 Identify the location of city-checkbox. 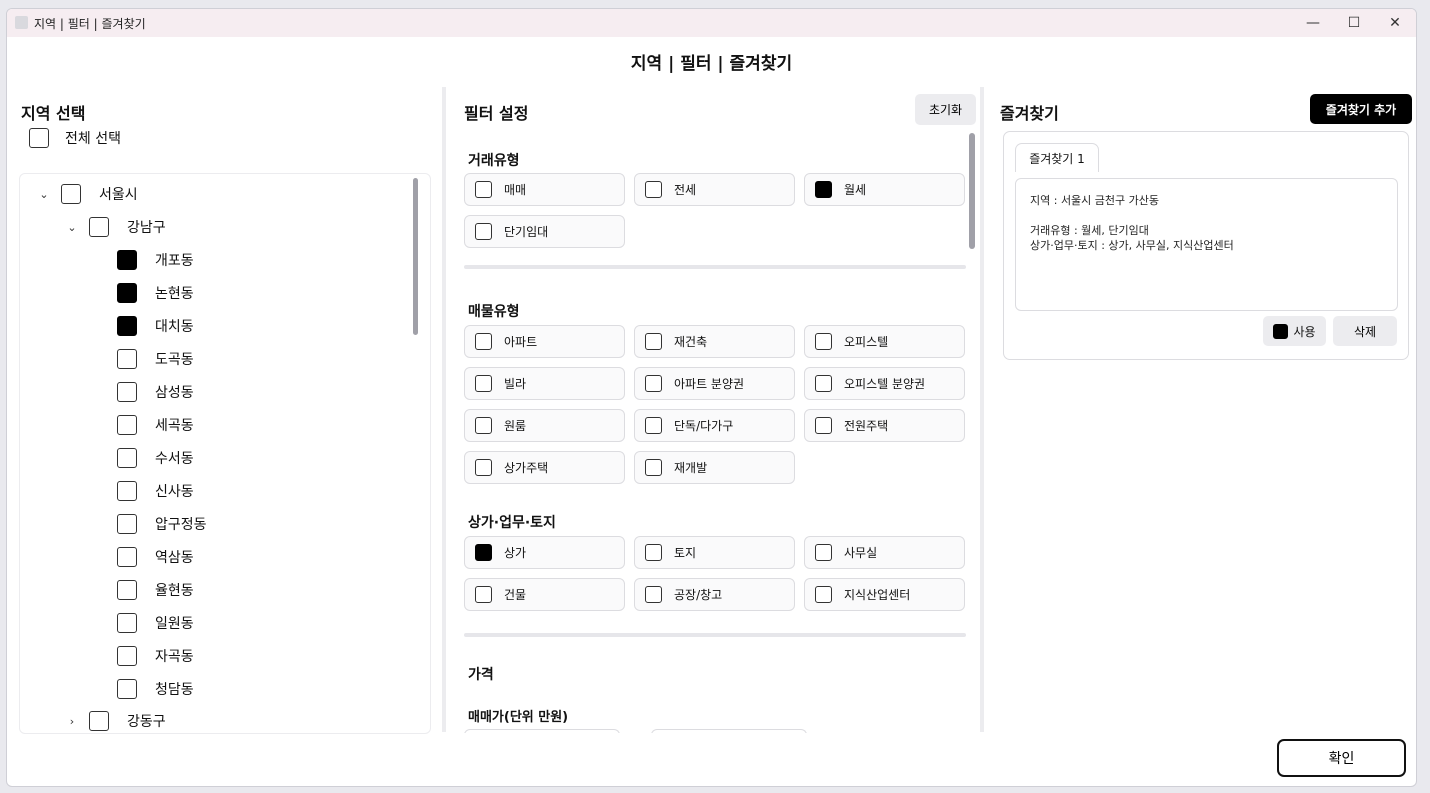
(71, 194).